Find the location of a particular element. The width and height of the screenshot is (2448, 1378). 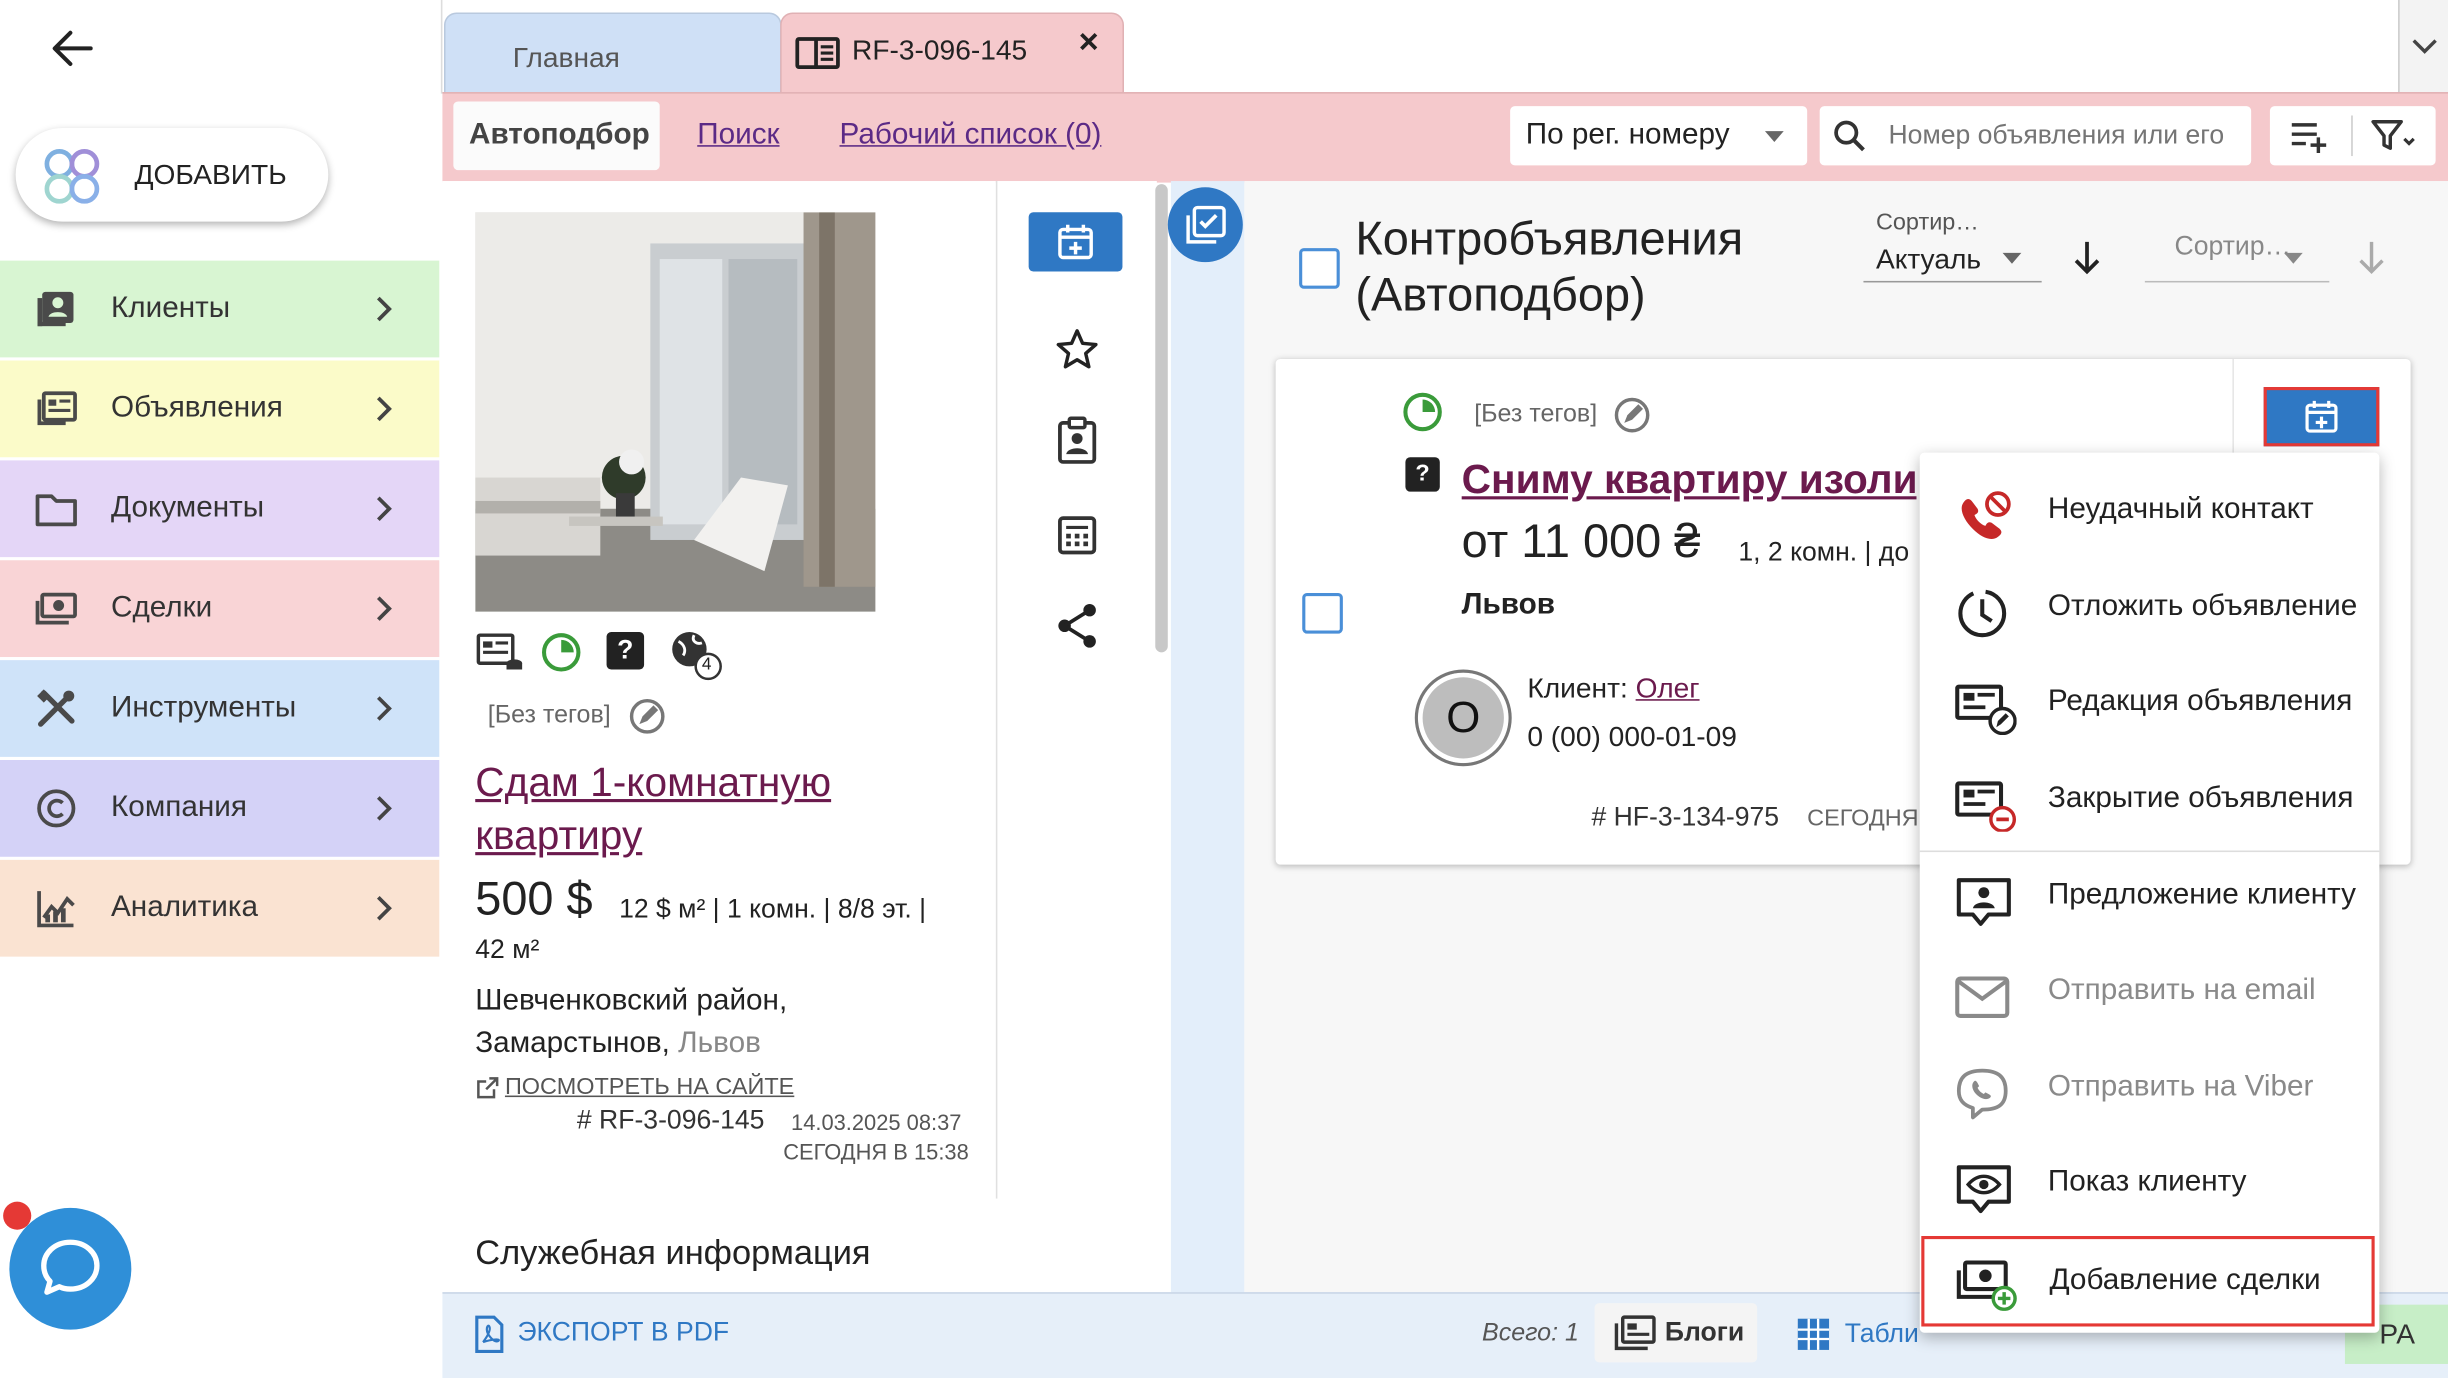

calendar-check-button is located at coordinates (1205, 225).